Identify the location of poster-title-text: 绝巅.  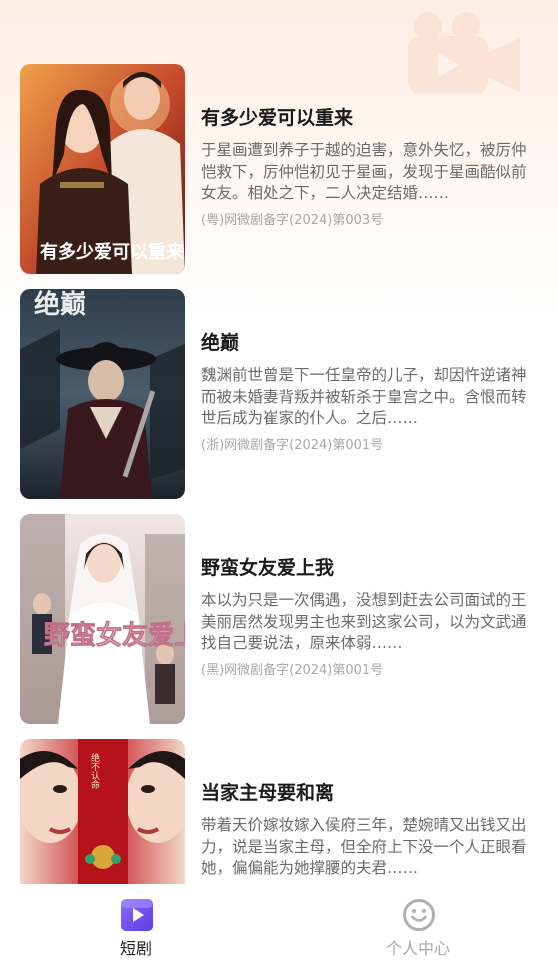
(60, 304).